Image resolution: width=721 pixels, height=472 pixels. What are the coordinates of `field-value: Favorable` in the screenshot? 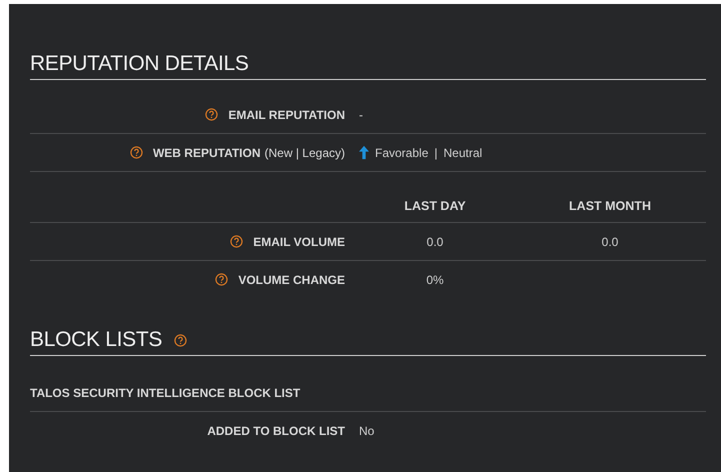 It's located at (401, 153).